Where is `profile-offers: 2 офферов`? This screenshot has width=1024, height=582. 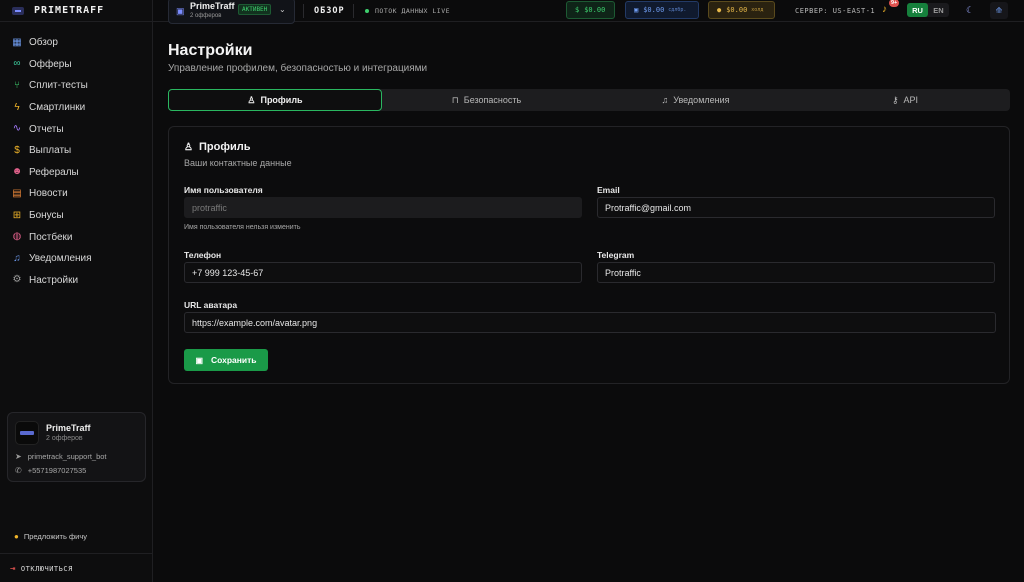
profile-offers: 2 офферов is located at coordinates (64, 438).